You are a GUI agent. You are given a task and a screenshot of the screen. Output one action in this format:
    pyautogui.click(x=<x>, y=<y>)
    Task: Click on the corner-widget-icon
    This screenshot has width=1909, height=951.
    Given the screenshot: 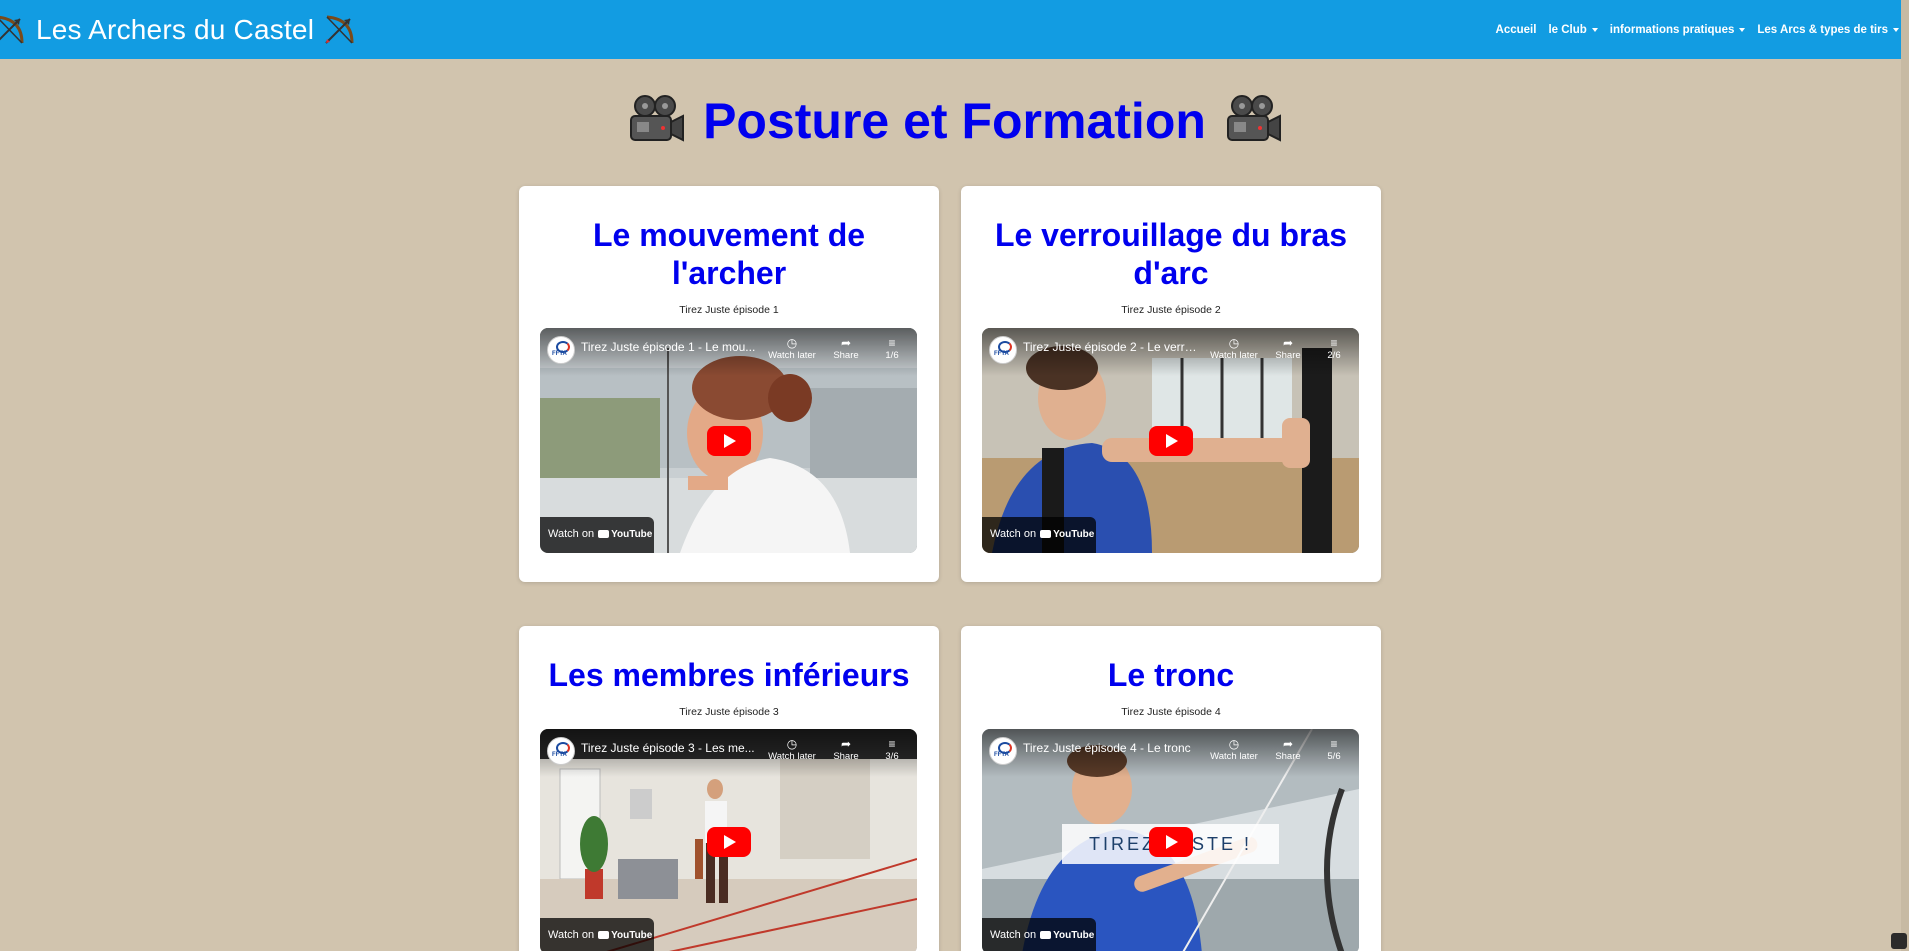 What is the action you would take?
    pyautogui.click(x=1899, y=941)
    